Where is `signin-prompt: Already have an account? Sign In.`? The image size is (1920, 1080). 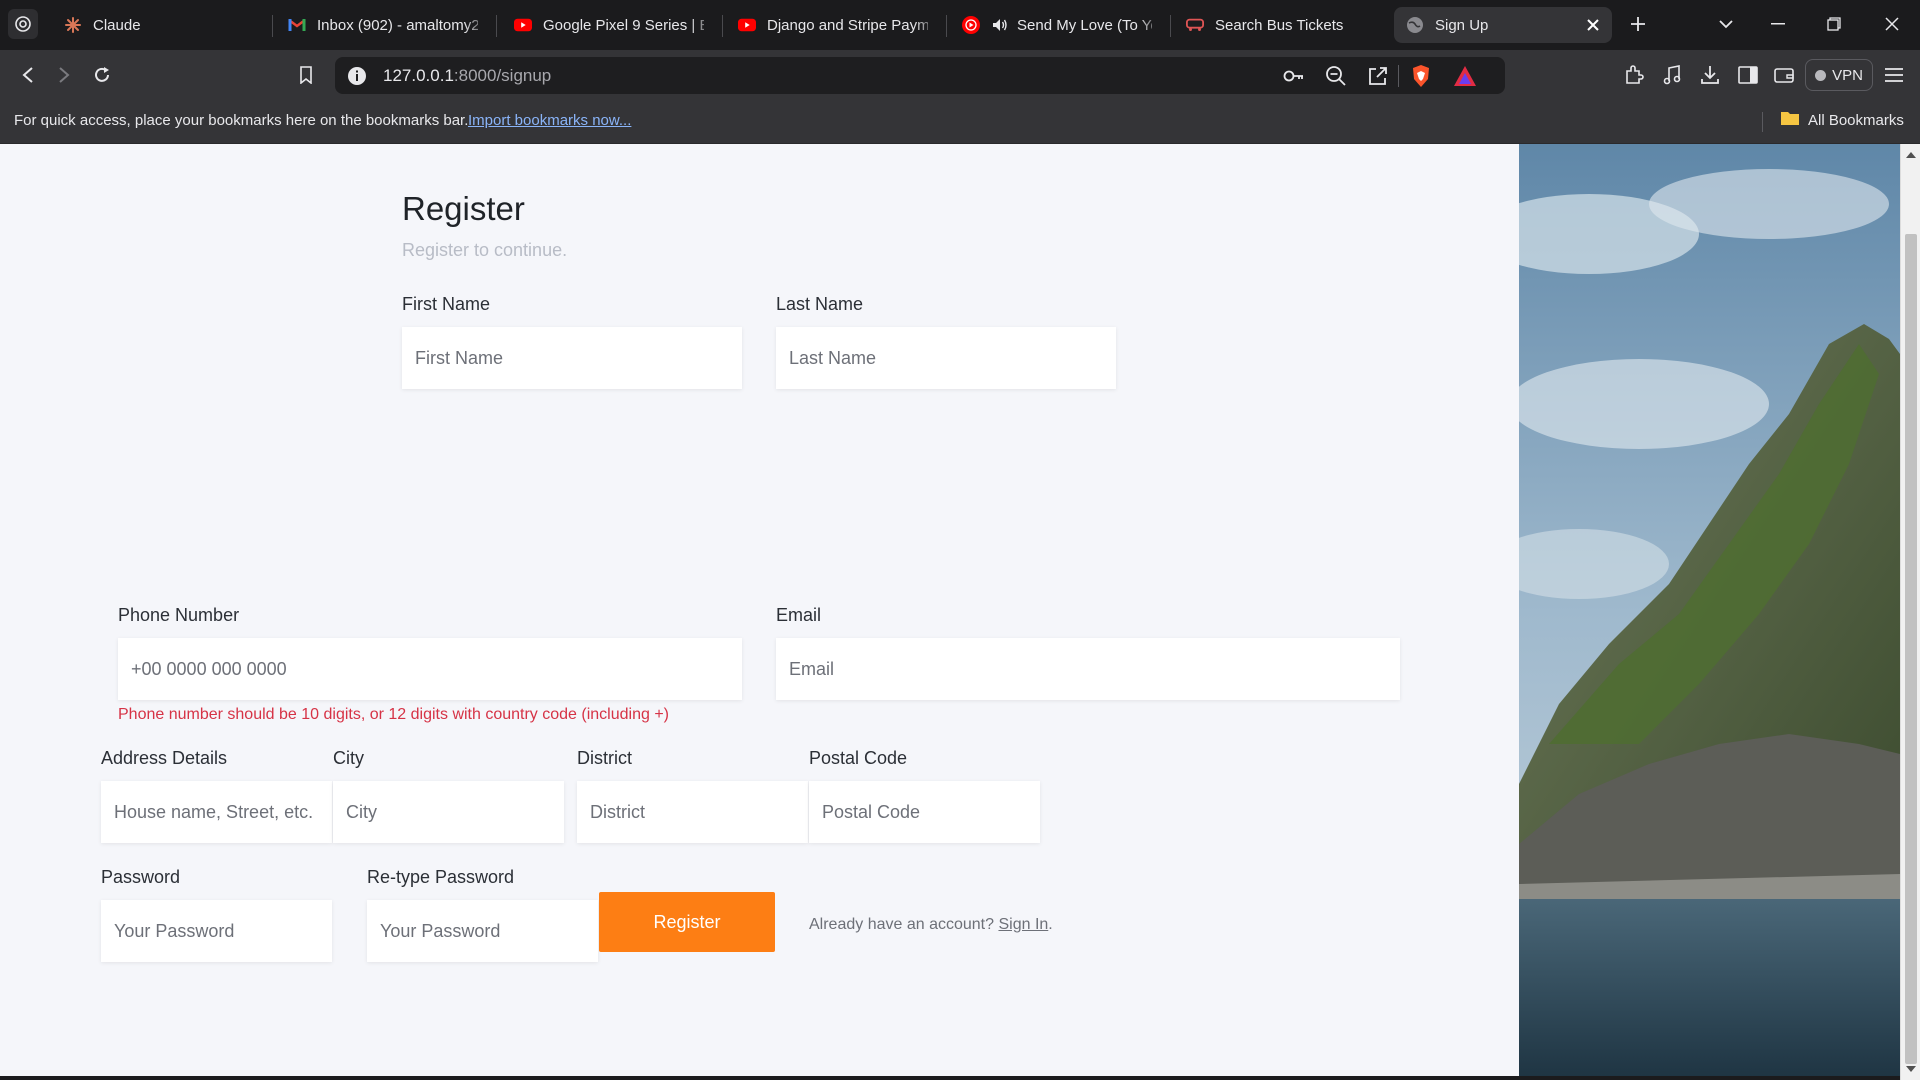 signin-prompt: Already have an account? Sign In. is located at coordinates (931, 925).